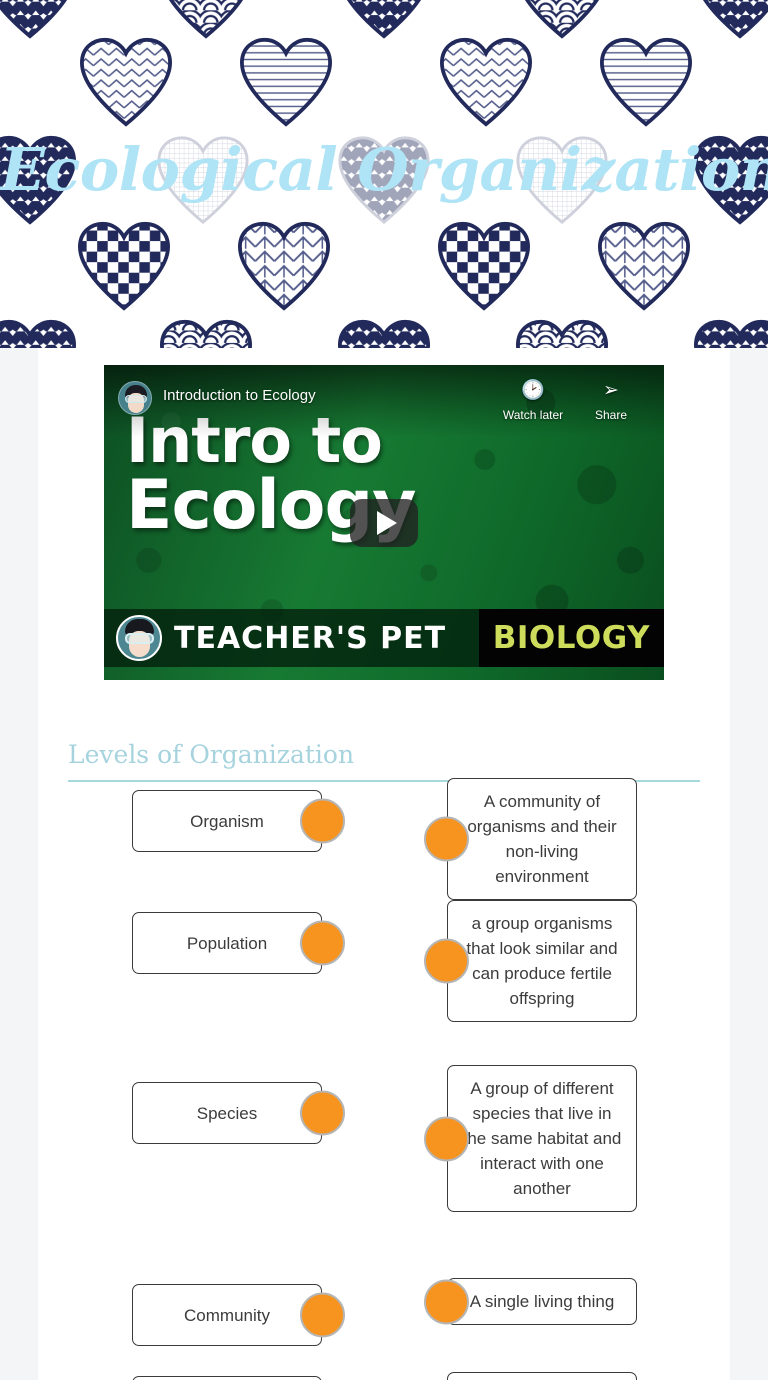 The image size is (768, 1380). I want to click on page-title: Ecological Organization, so click(384, 169).